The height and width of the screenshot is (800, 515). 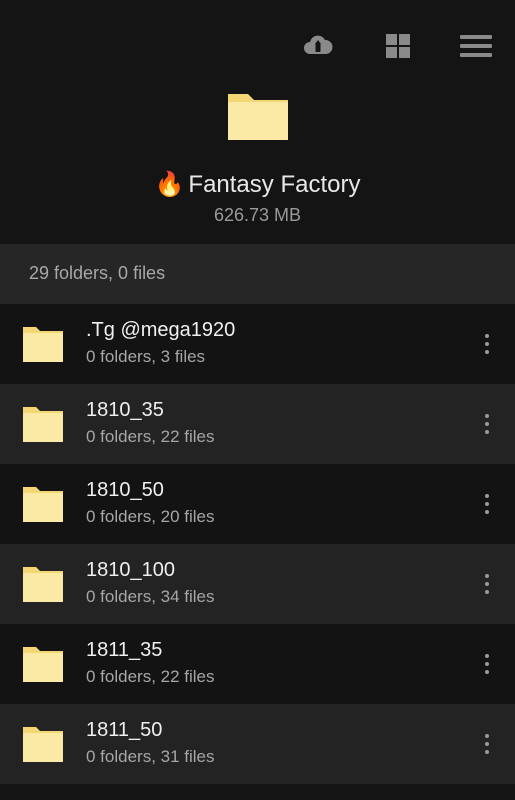 I want to click on list-item: 1811_35 0 folders, 22 files, so click(x=257, y=664).